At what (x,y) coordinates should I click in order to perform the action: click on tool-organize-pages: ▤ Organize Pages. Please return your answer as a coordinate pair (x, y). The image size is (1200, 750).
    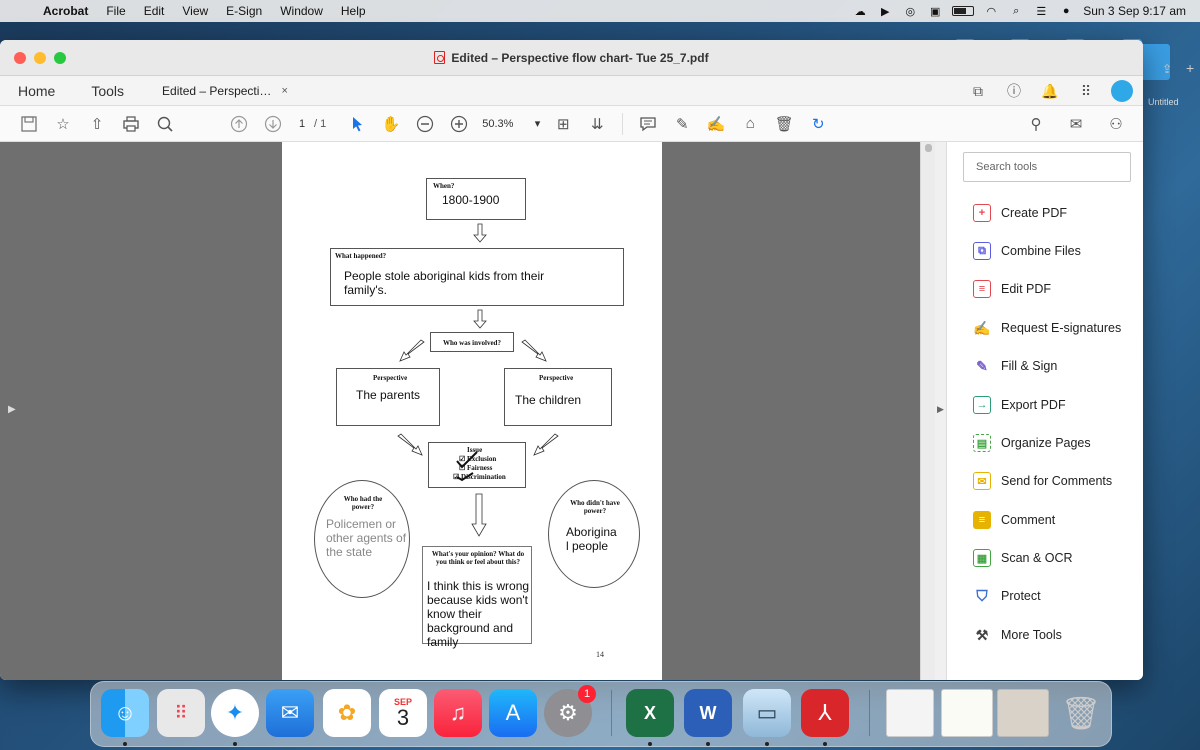
    Looking at the image, I should click on (1032, 443).